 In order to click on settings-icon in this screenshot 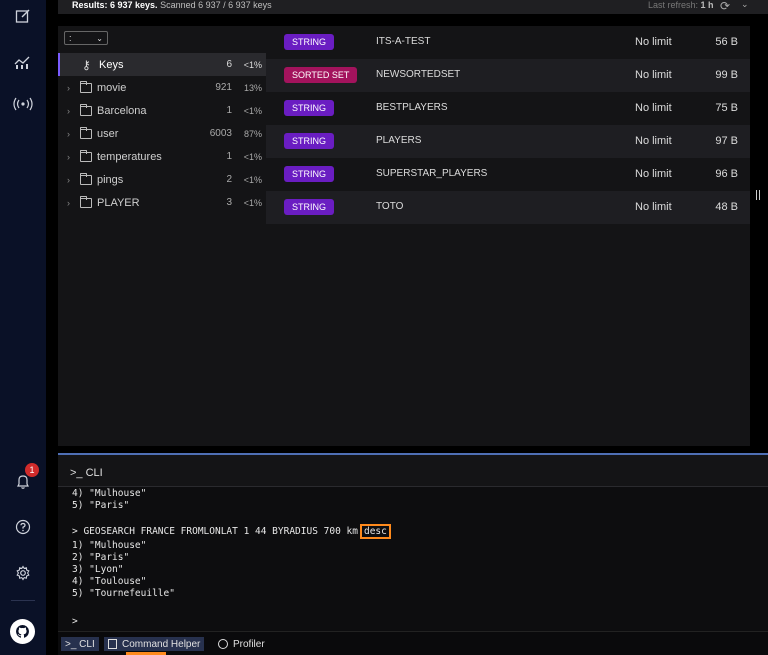, I will do `click(23, 573)`.